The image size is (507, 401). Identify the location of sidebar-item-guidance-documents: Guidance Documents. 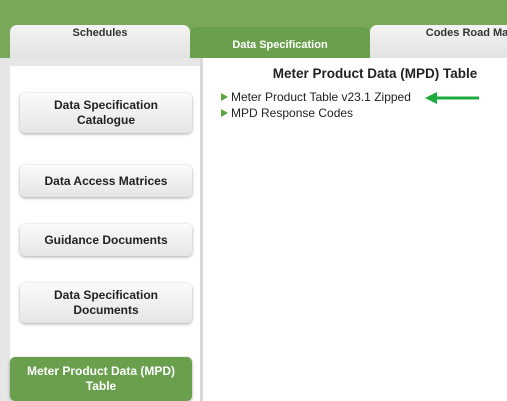
(106, 240).